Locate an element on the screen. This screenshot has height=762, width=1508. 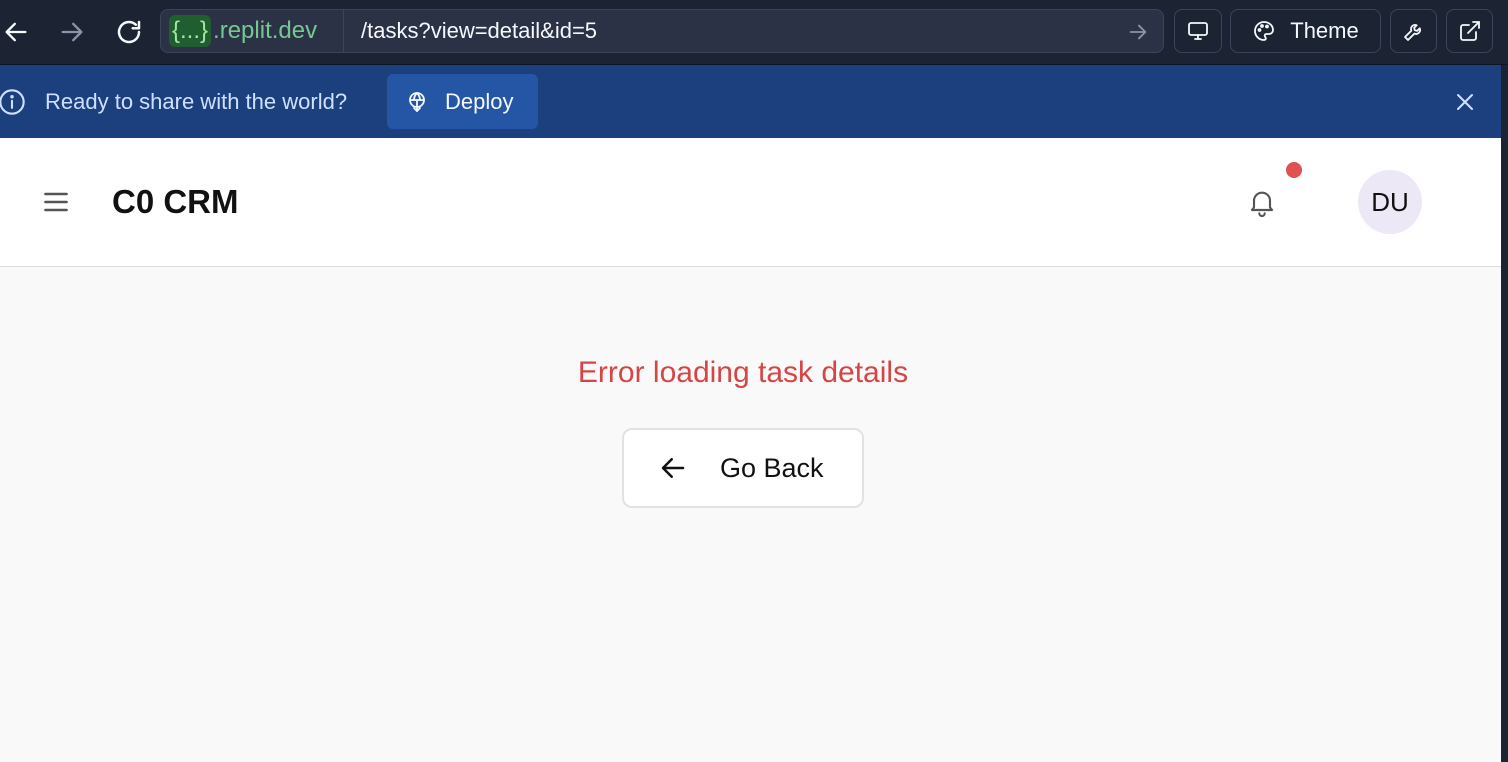
tools-button is located at coordinates (1413, 31).